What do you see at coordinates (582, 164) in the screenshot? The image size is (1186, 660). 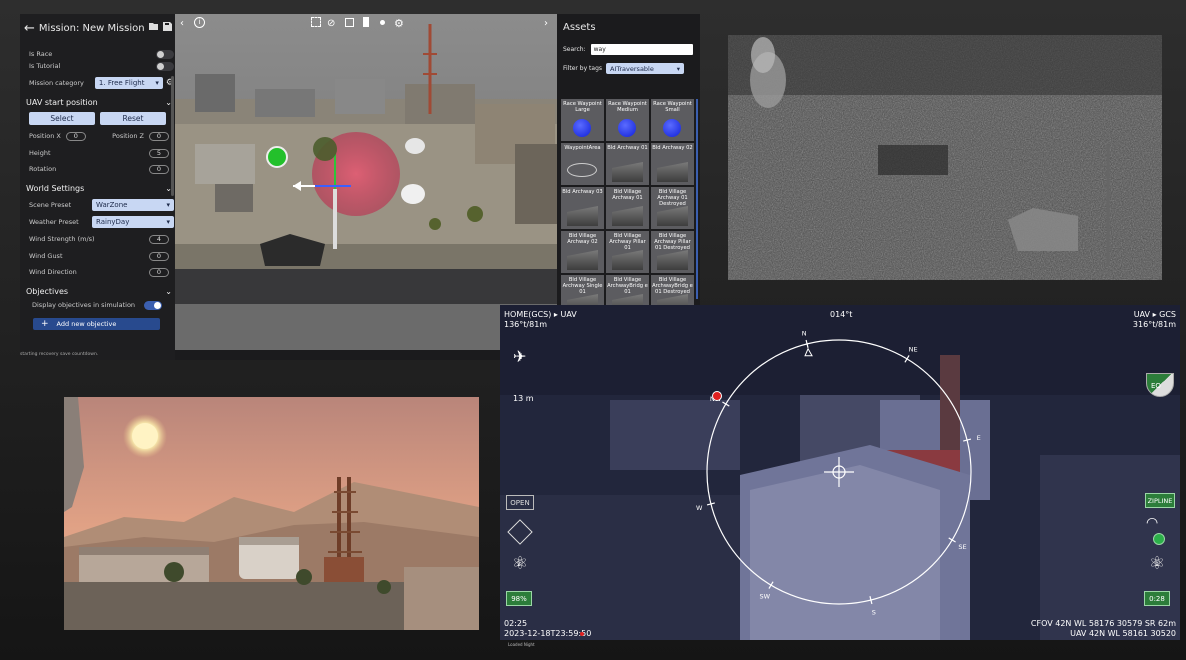 I see `asset-tile: WaypointArea` at bounding box center [582, 164].